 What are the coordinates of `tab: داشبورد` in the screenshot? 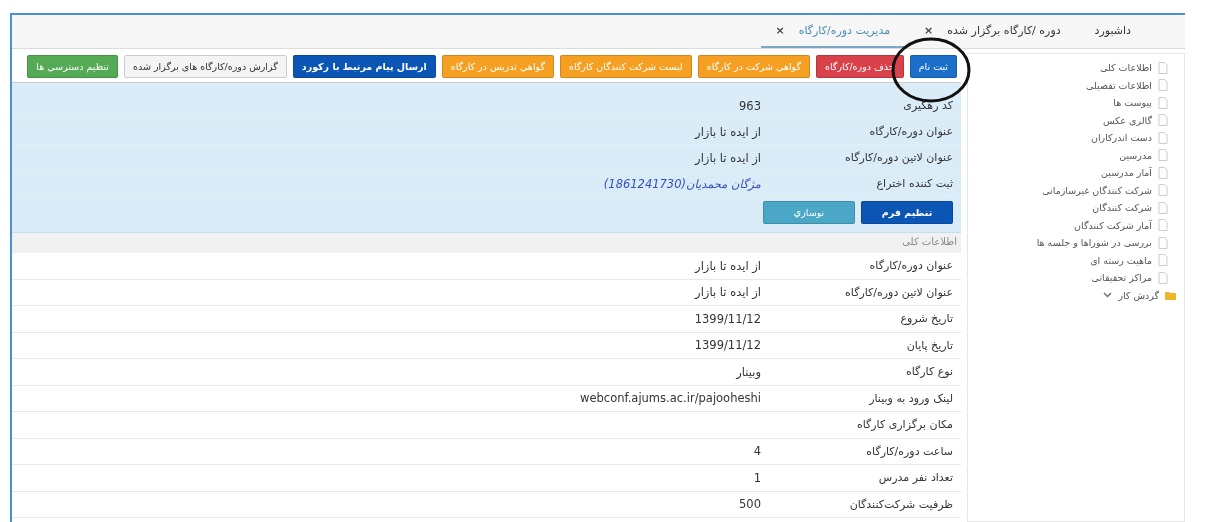 It's located at (1112, 31).